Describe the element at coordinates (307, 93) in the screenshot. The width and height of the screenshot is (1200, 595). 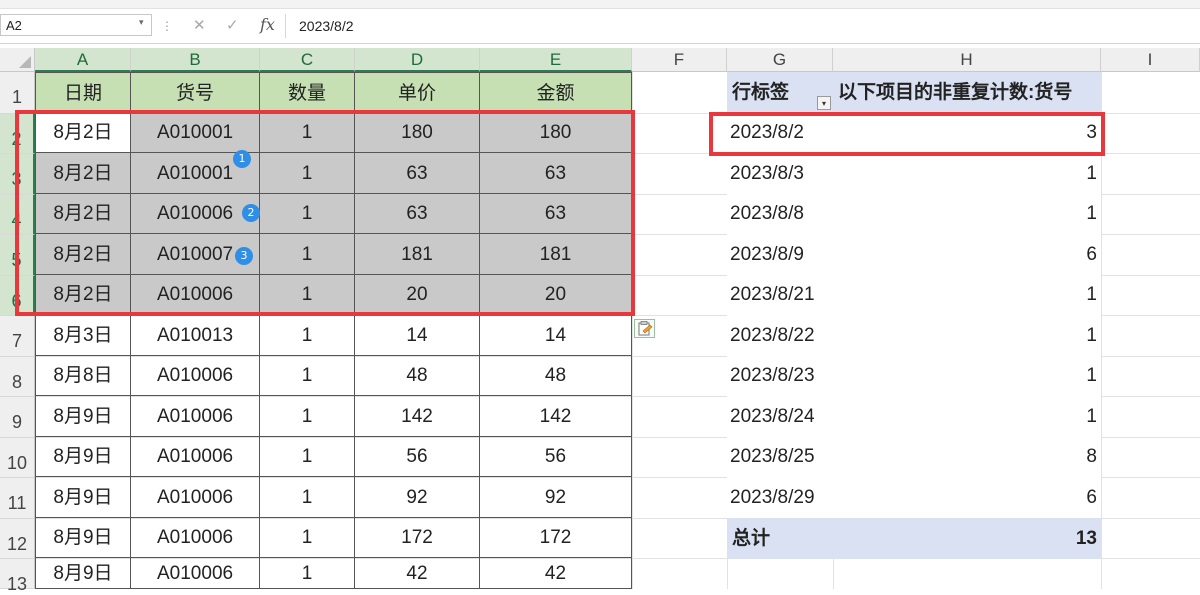
I see `header-cell-quantity: 数量` at that location.